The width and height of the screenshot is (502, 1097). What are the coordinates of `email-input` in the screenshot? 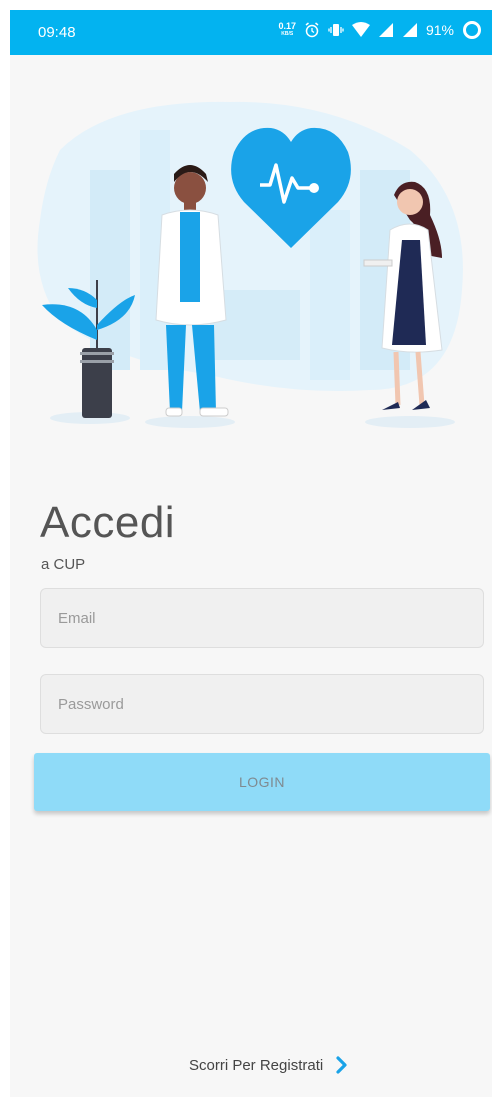 It's located at (262, 618).